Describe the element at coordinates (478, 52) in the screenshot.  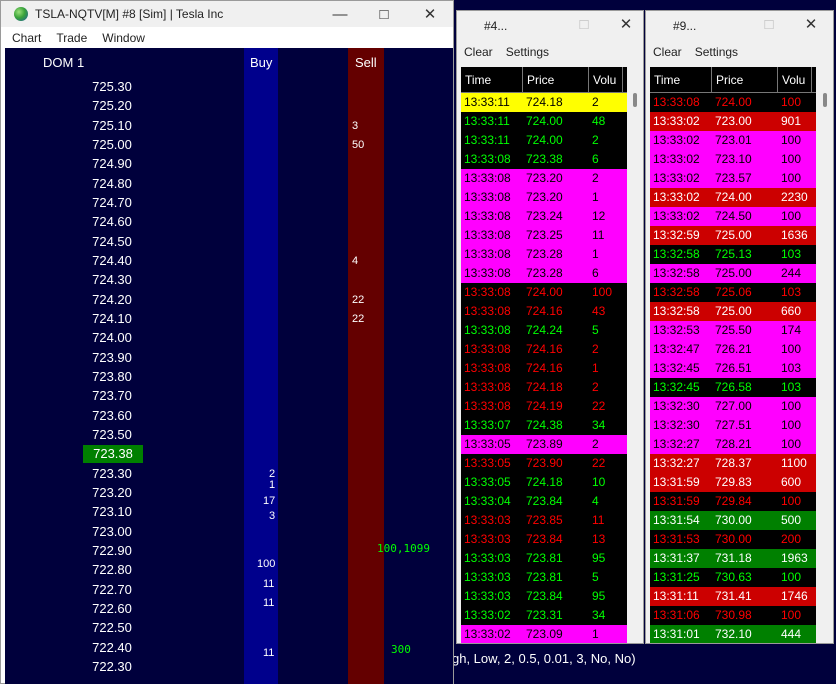
I see `ts1-clear-menu: Clear` at that location.